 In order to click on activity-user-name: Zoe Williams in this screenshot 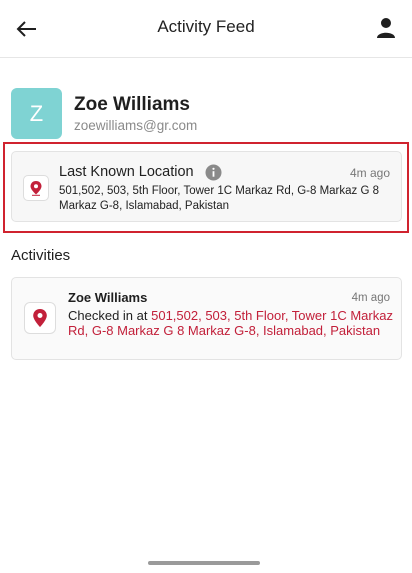, I will do `click(108, 297)`.